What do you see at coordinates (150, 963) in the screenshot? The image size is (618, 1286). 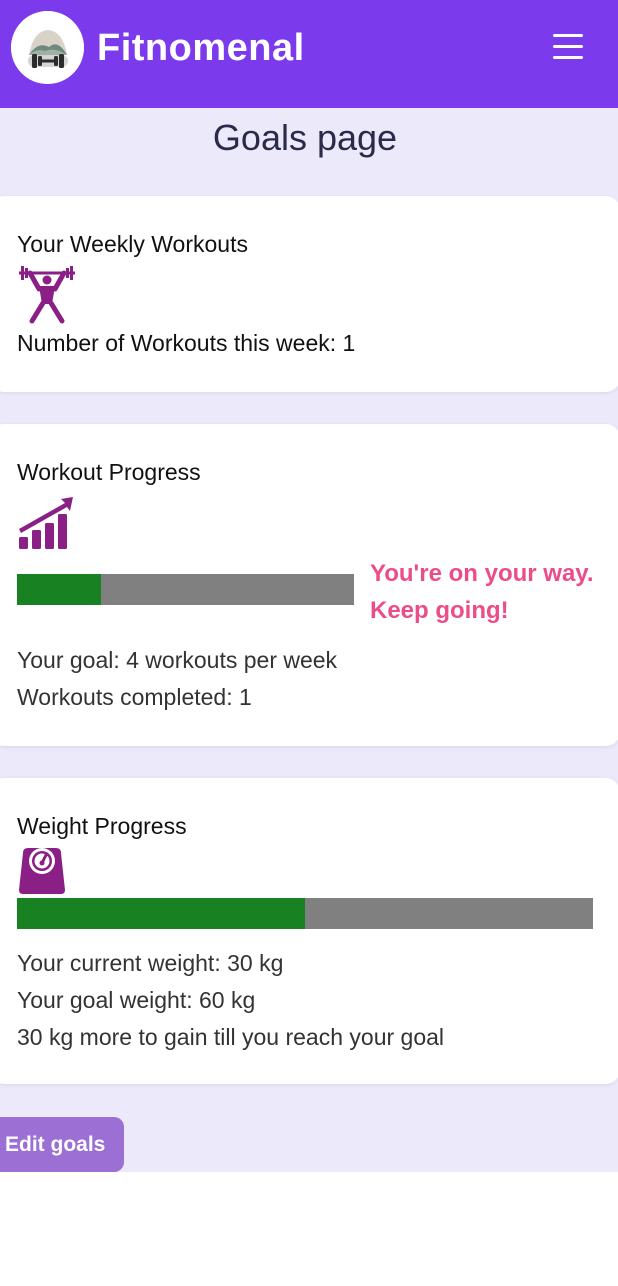 I see `current-weight-text: Your current weight: 30 kg` at bounding box center [150, 963].